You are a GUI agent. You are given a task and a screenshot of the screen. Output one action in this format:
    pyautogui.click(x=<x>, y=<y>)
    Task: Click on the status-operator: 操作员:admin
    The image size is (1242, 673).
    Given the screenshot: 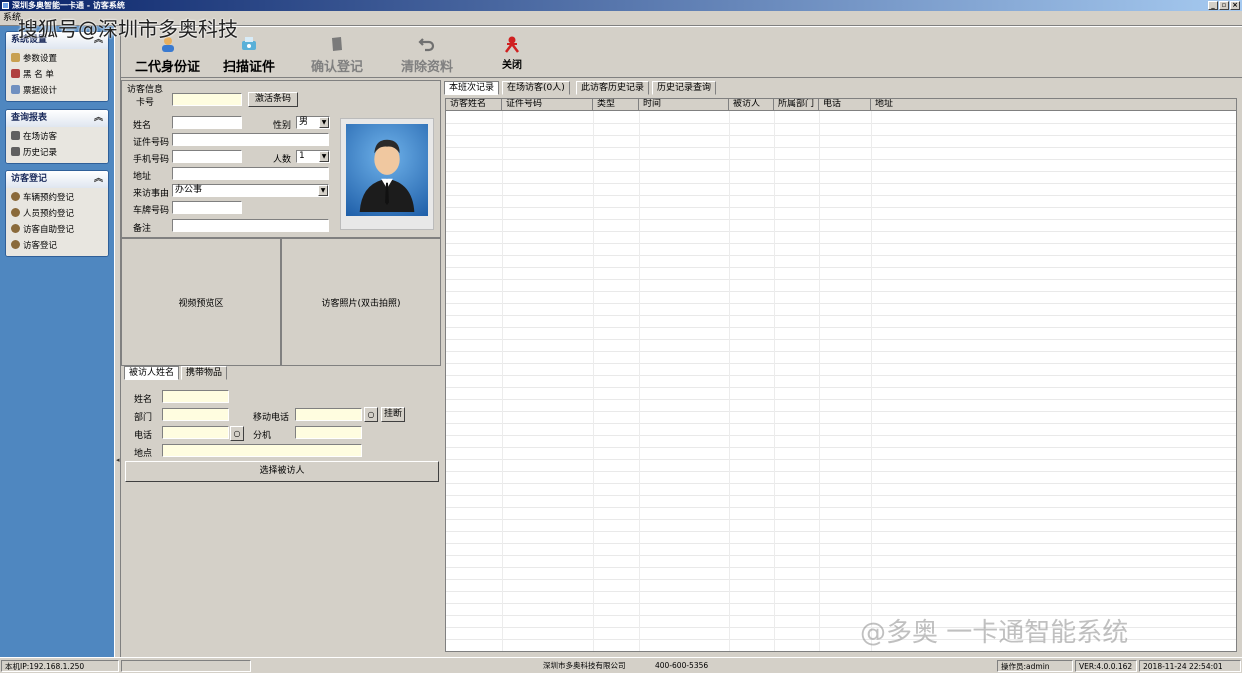 What is the action you would take?
    pyautogui.click(x=1035, y=666)
    